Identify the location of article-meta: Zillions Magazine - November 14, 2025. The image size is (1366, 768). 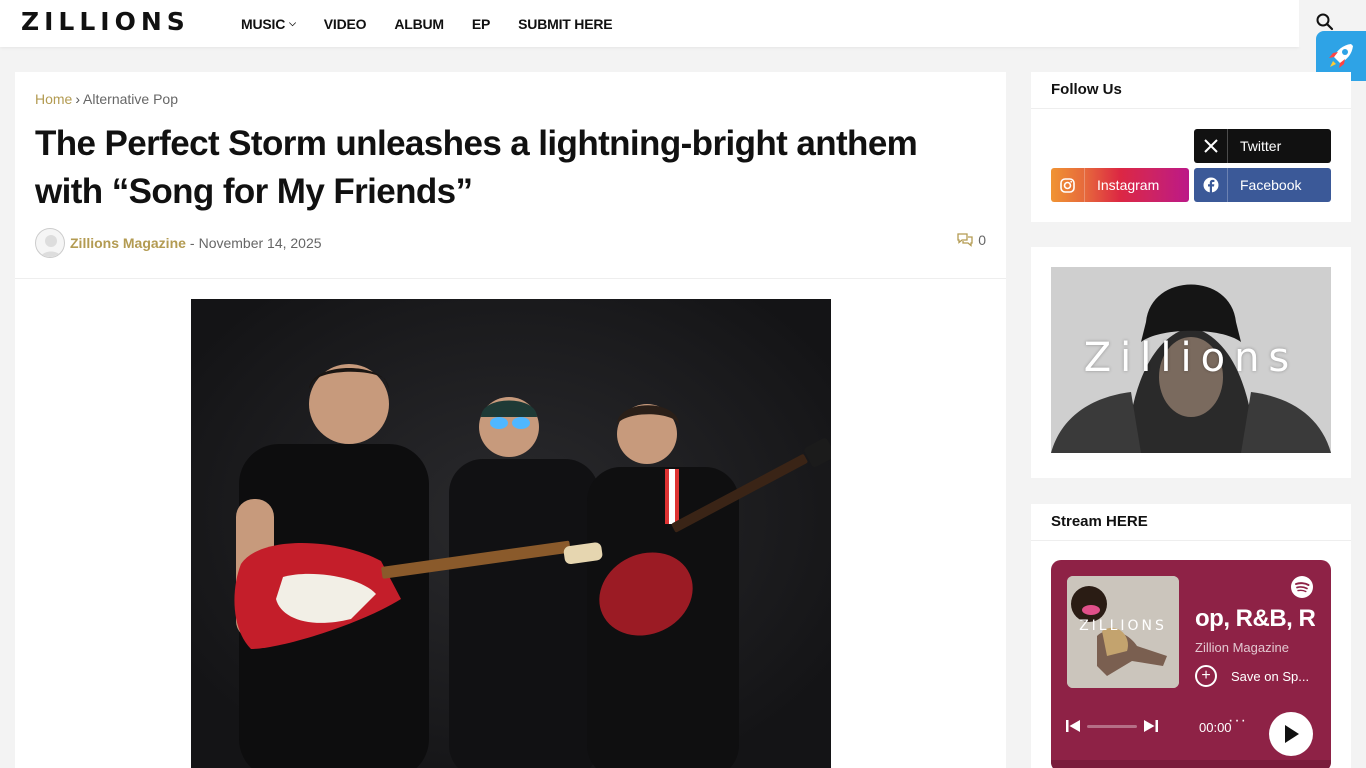
(178, 243).